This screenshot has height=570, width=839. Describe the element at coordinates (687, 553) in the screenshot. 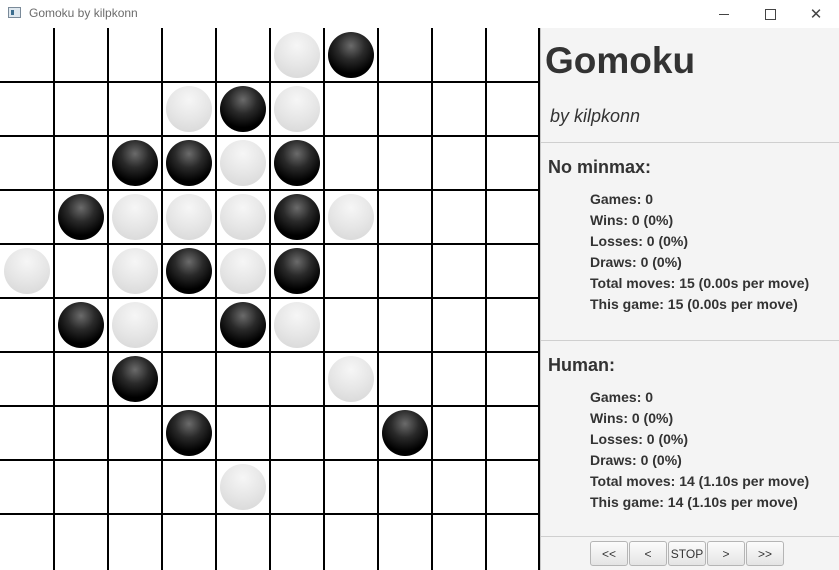

I see `stop-button: STOP` at that location.